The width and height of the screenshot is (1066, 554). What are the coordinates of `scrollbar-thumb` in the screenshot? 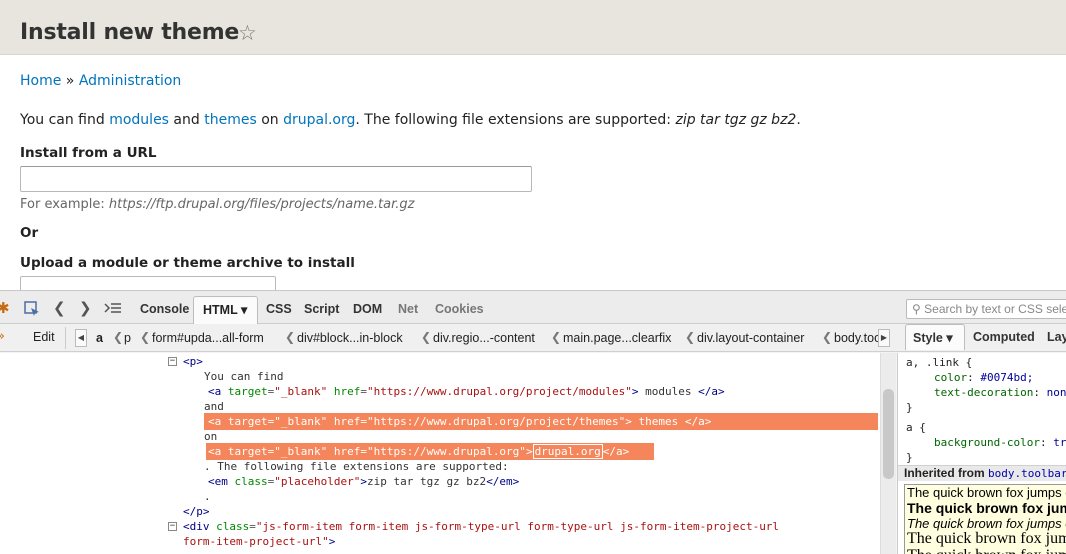 It's located at (888, 434).